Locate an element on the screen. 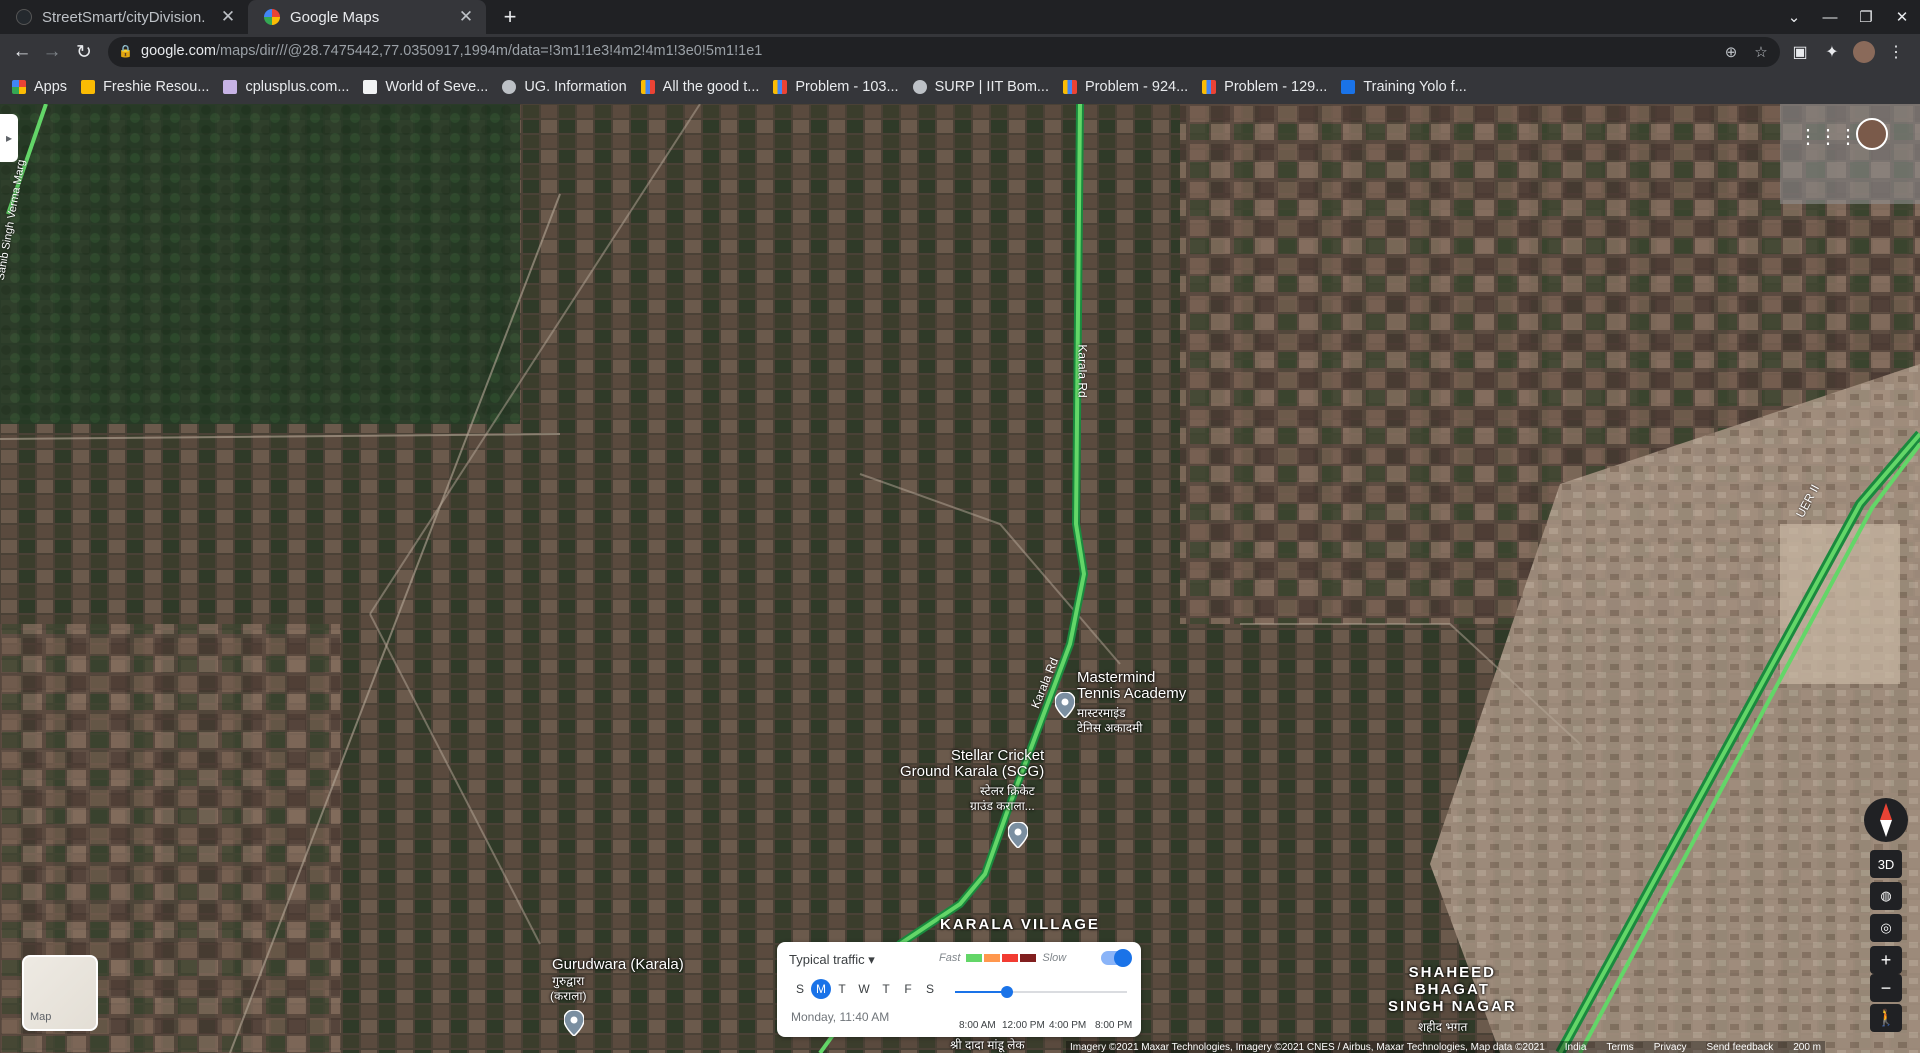 The height and width of the screenshot is (1053, 1920). zoom-in-button: + is located at coordinates (1886, 960).